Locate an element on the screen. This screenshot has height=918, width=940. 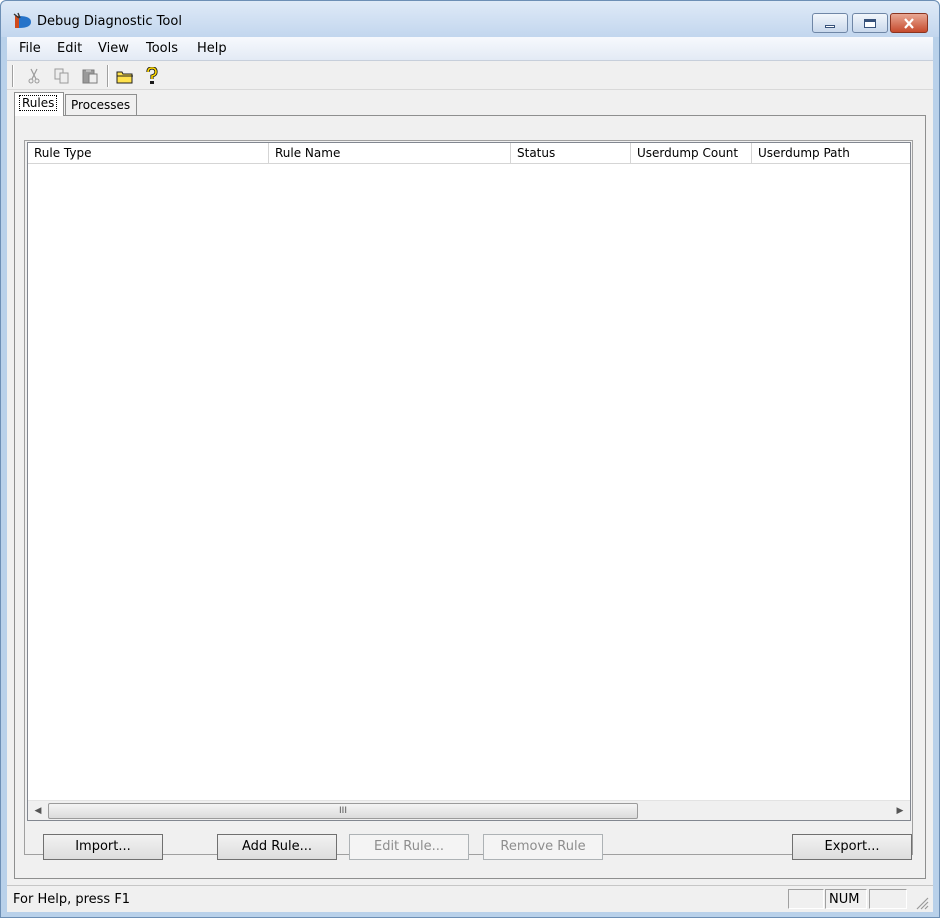
toolbar-grip is located at coordinates (13, 76).